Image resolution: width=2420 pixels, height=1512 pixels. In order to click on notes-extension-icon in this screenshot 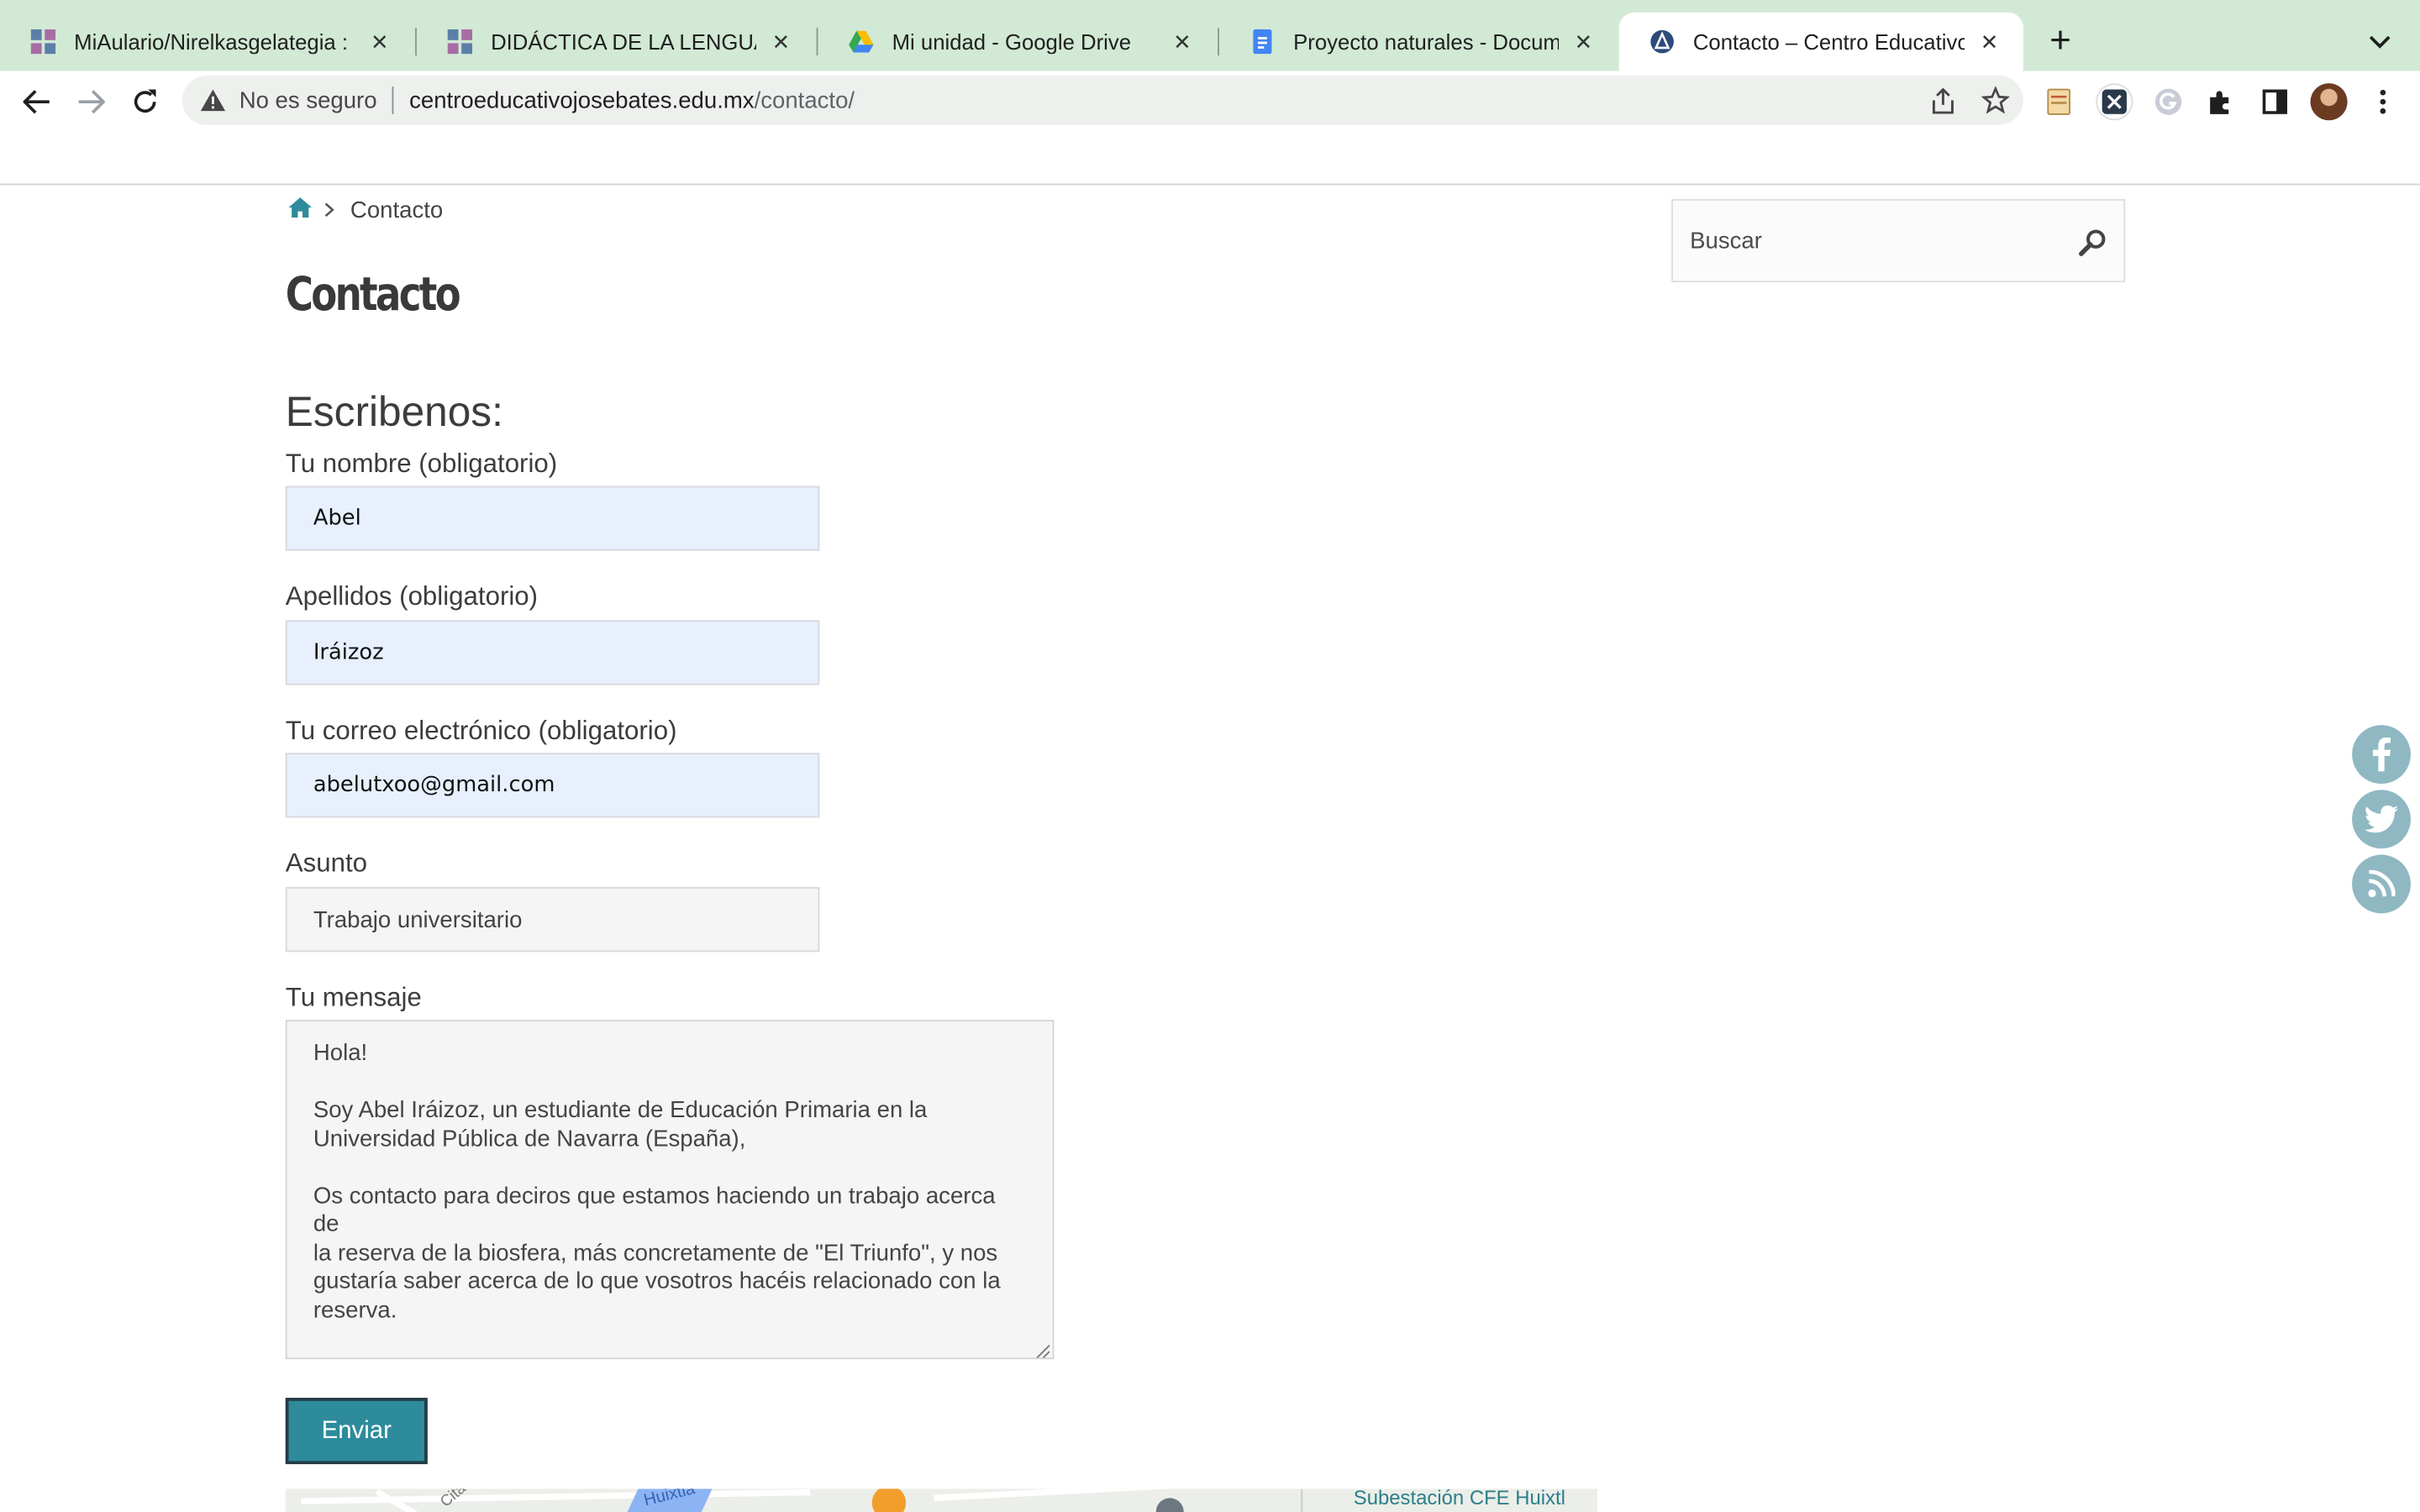, I will do `click(2058, 101)`.